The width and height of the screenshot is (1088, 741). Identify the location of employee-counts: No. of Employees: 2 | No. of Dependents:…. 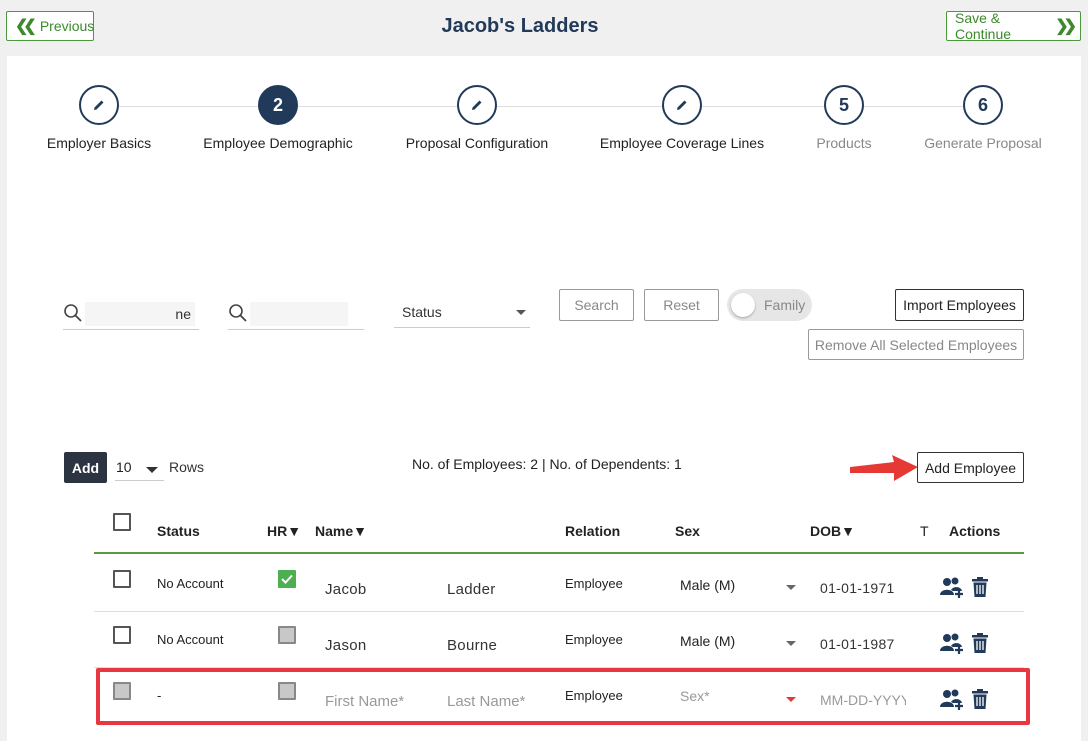
(547, 464).